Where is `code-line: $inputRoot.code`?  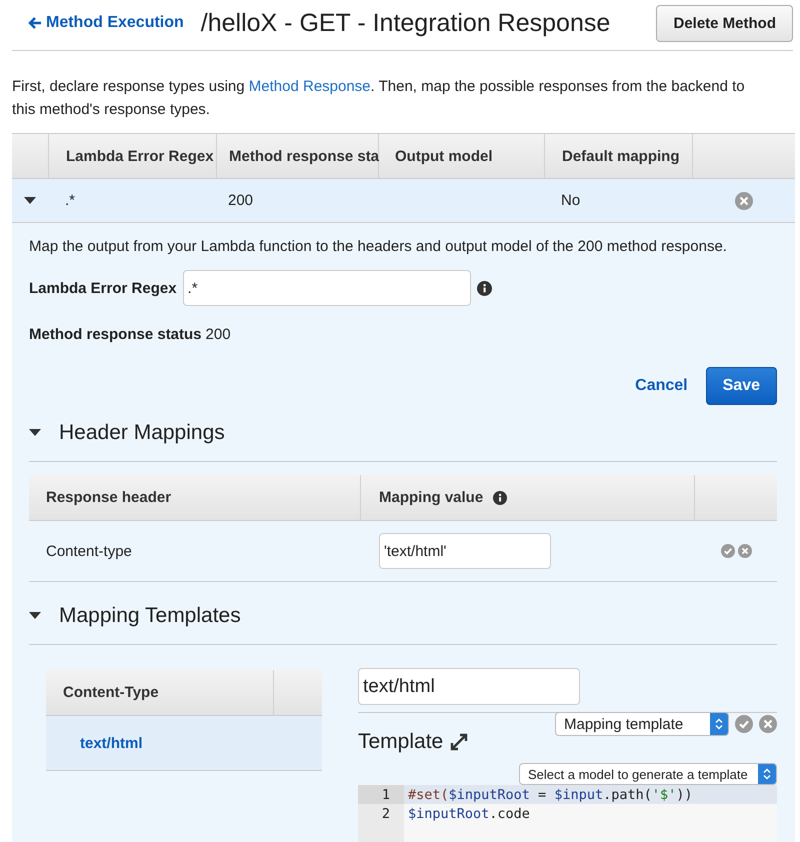
code-line: $inputRoot.code is located at coordinates (468, 814).